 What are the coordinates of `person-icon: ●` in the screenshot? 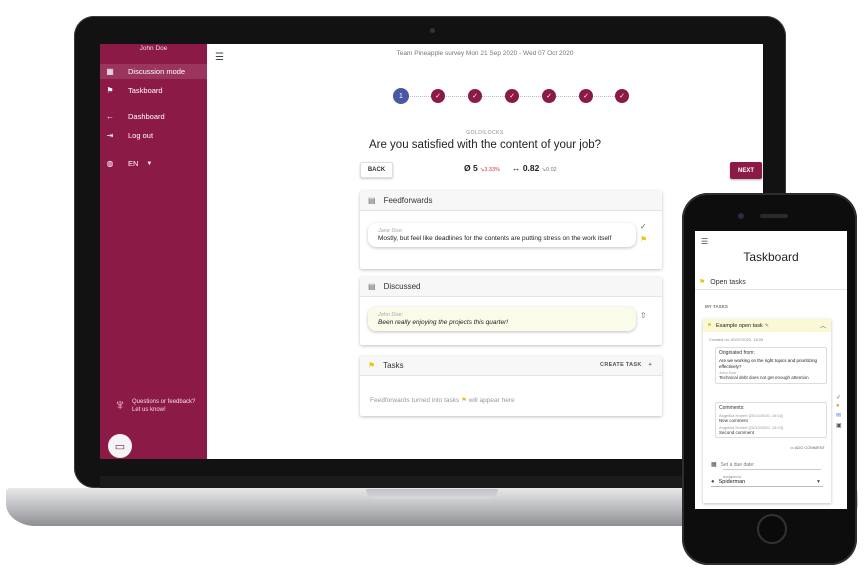 It's located at (838, 406).